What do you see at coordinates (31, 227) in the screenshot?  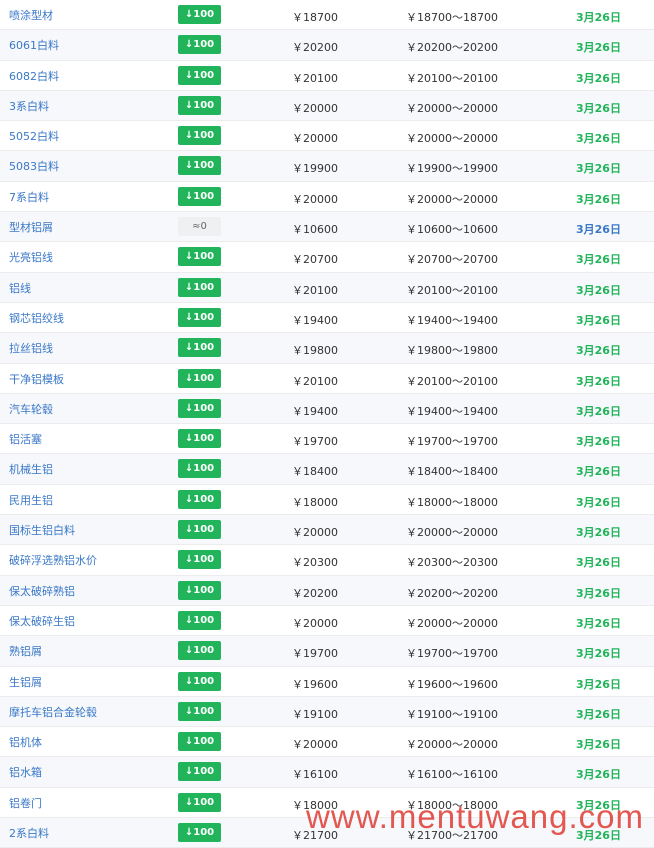 I see `material-name-link: 型材铝屑` at bounding box center [31, 227].